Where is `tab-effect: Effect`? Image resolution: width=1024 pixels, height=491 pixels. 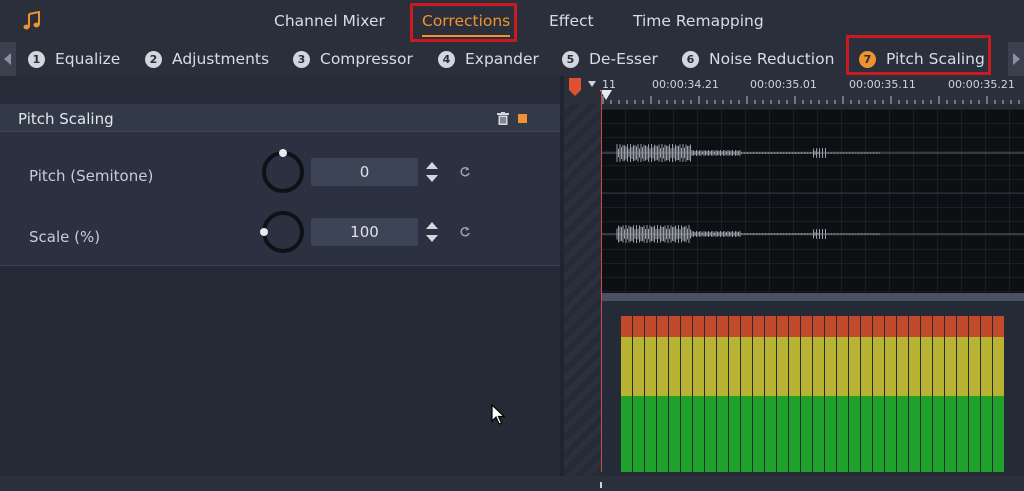 tab-effect: Effect is located at coordinates (571, 21).